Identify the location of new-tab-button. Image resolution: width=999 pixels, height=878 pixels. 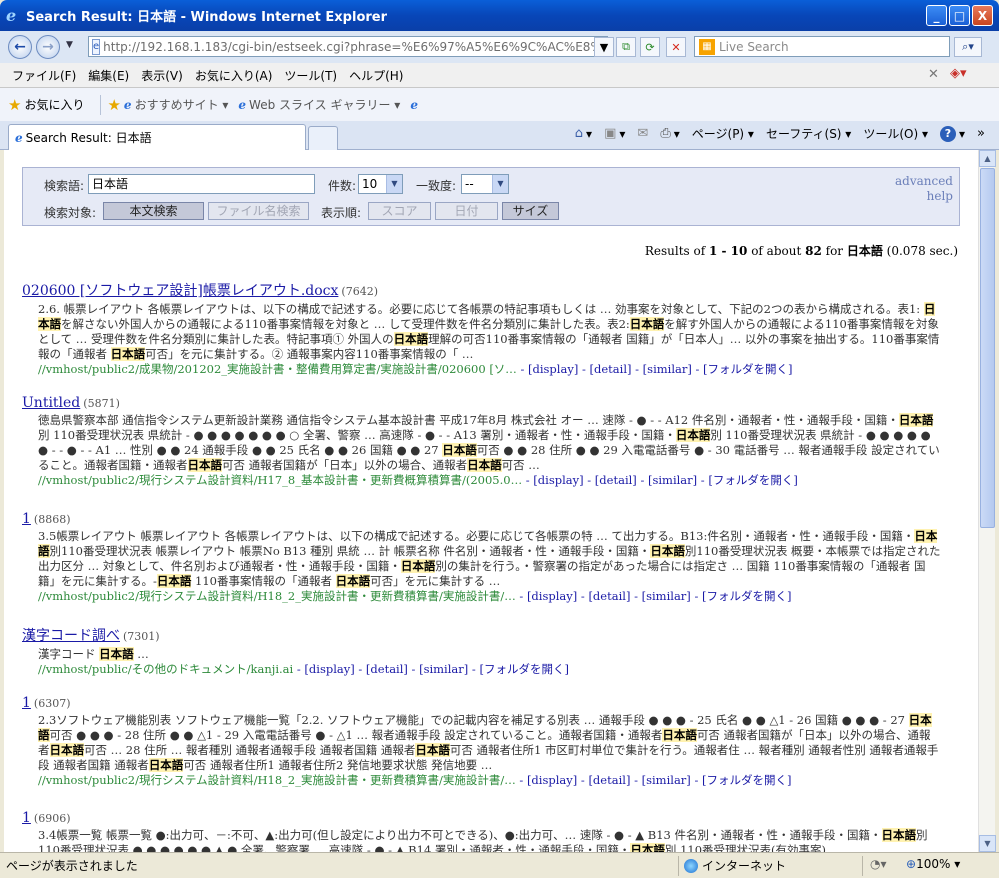
(323, 138).